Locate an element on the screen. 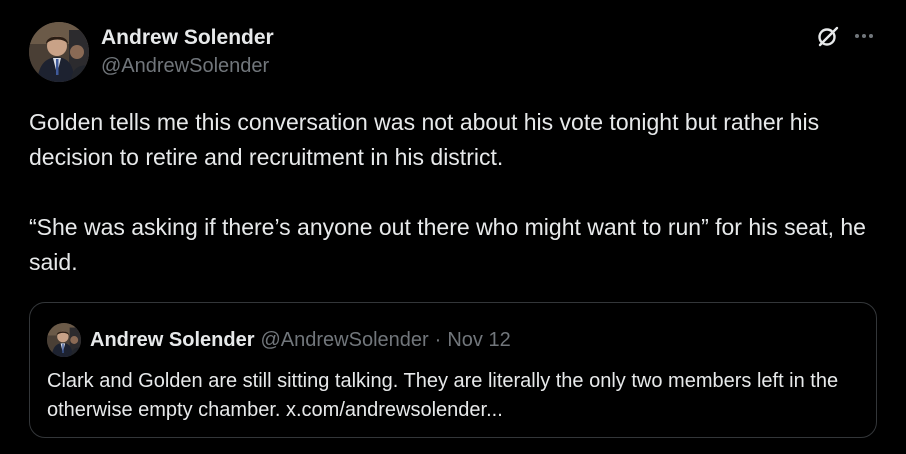 The width and height of the screenshot is (906, 454). quoted-avatar is located at coordinates (64, 340).